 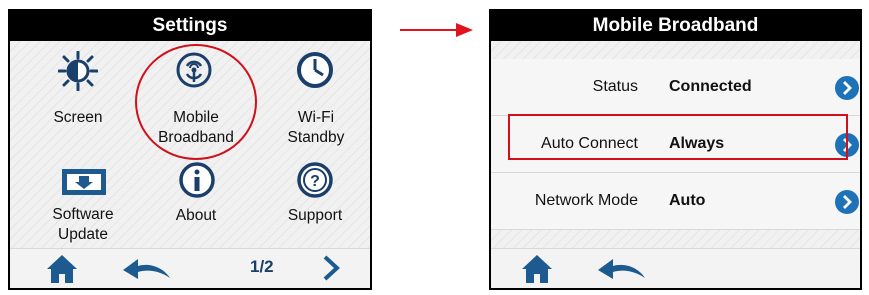 I want to click on menu-item-wifi-standby-label: Wi-Fi Standby, so click(x=316, y=127).